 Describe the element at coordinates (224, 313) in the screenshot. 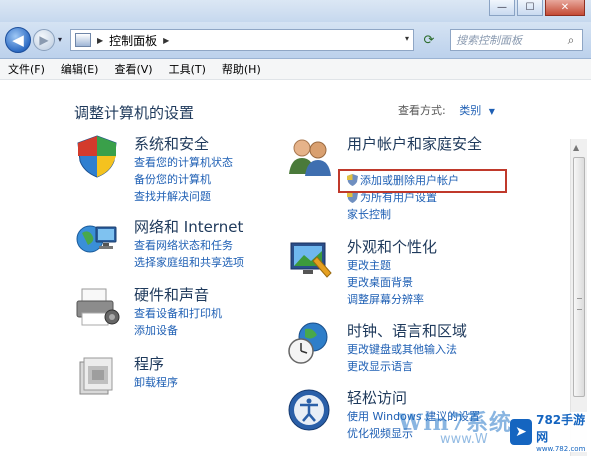

I see `link-devices-printers: 查看设备和打印机` at that location.